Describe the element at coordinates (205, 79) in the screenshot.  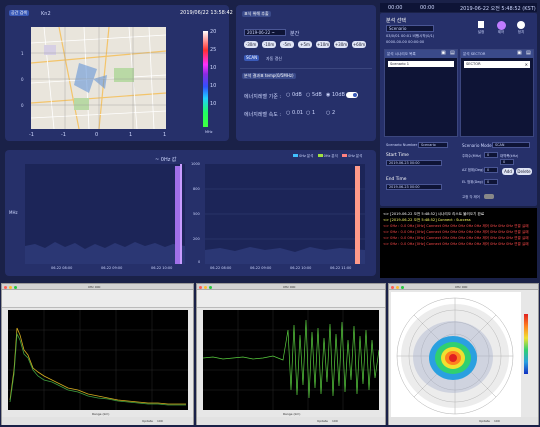
I see `map-colorbar` at that location.